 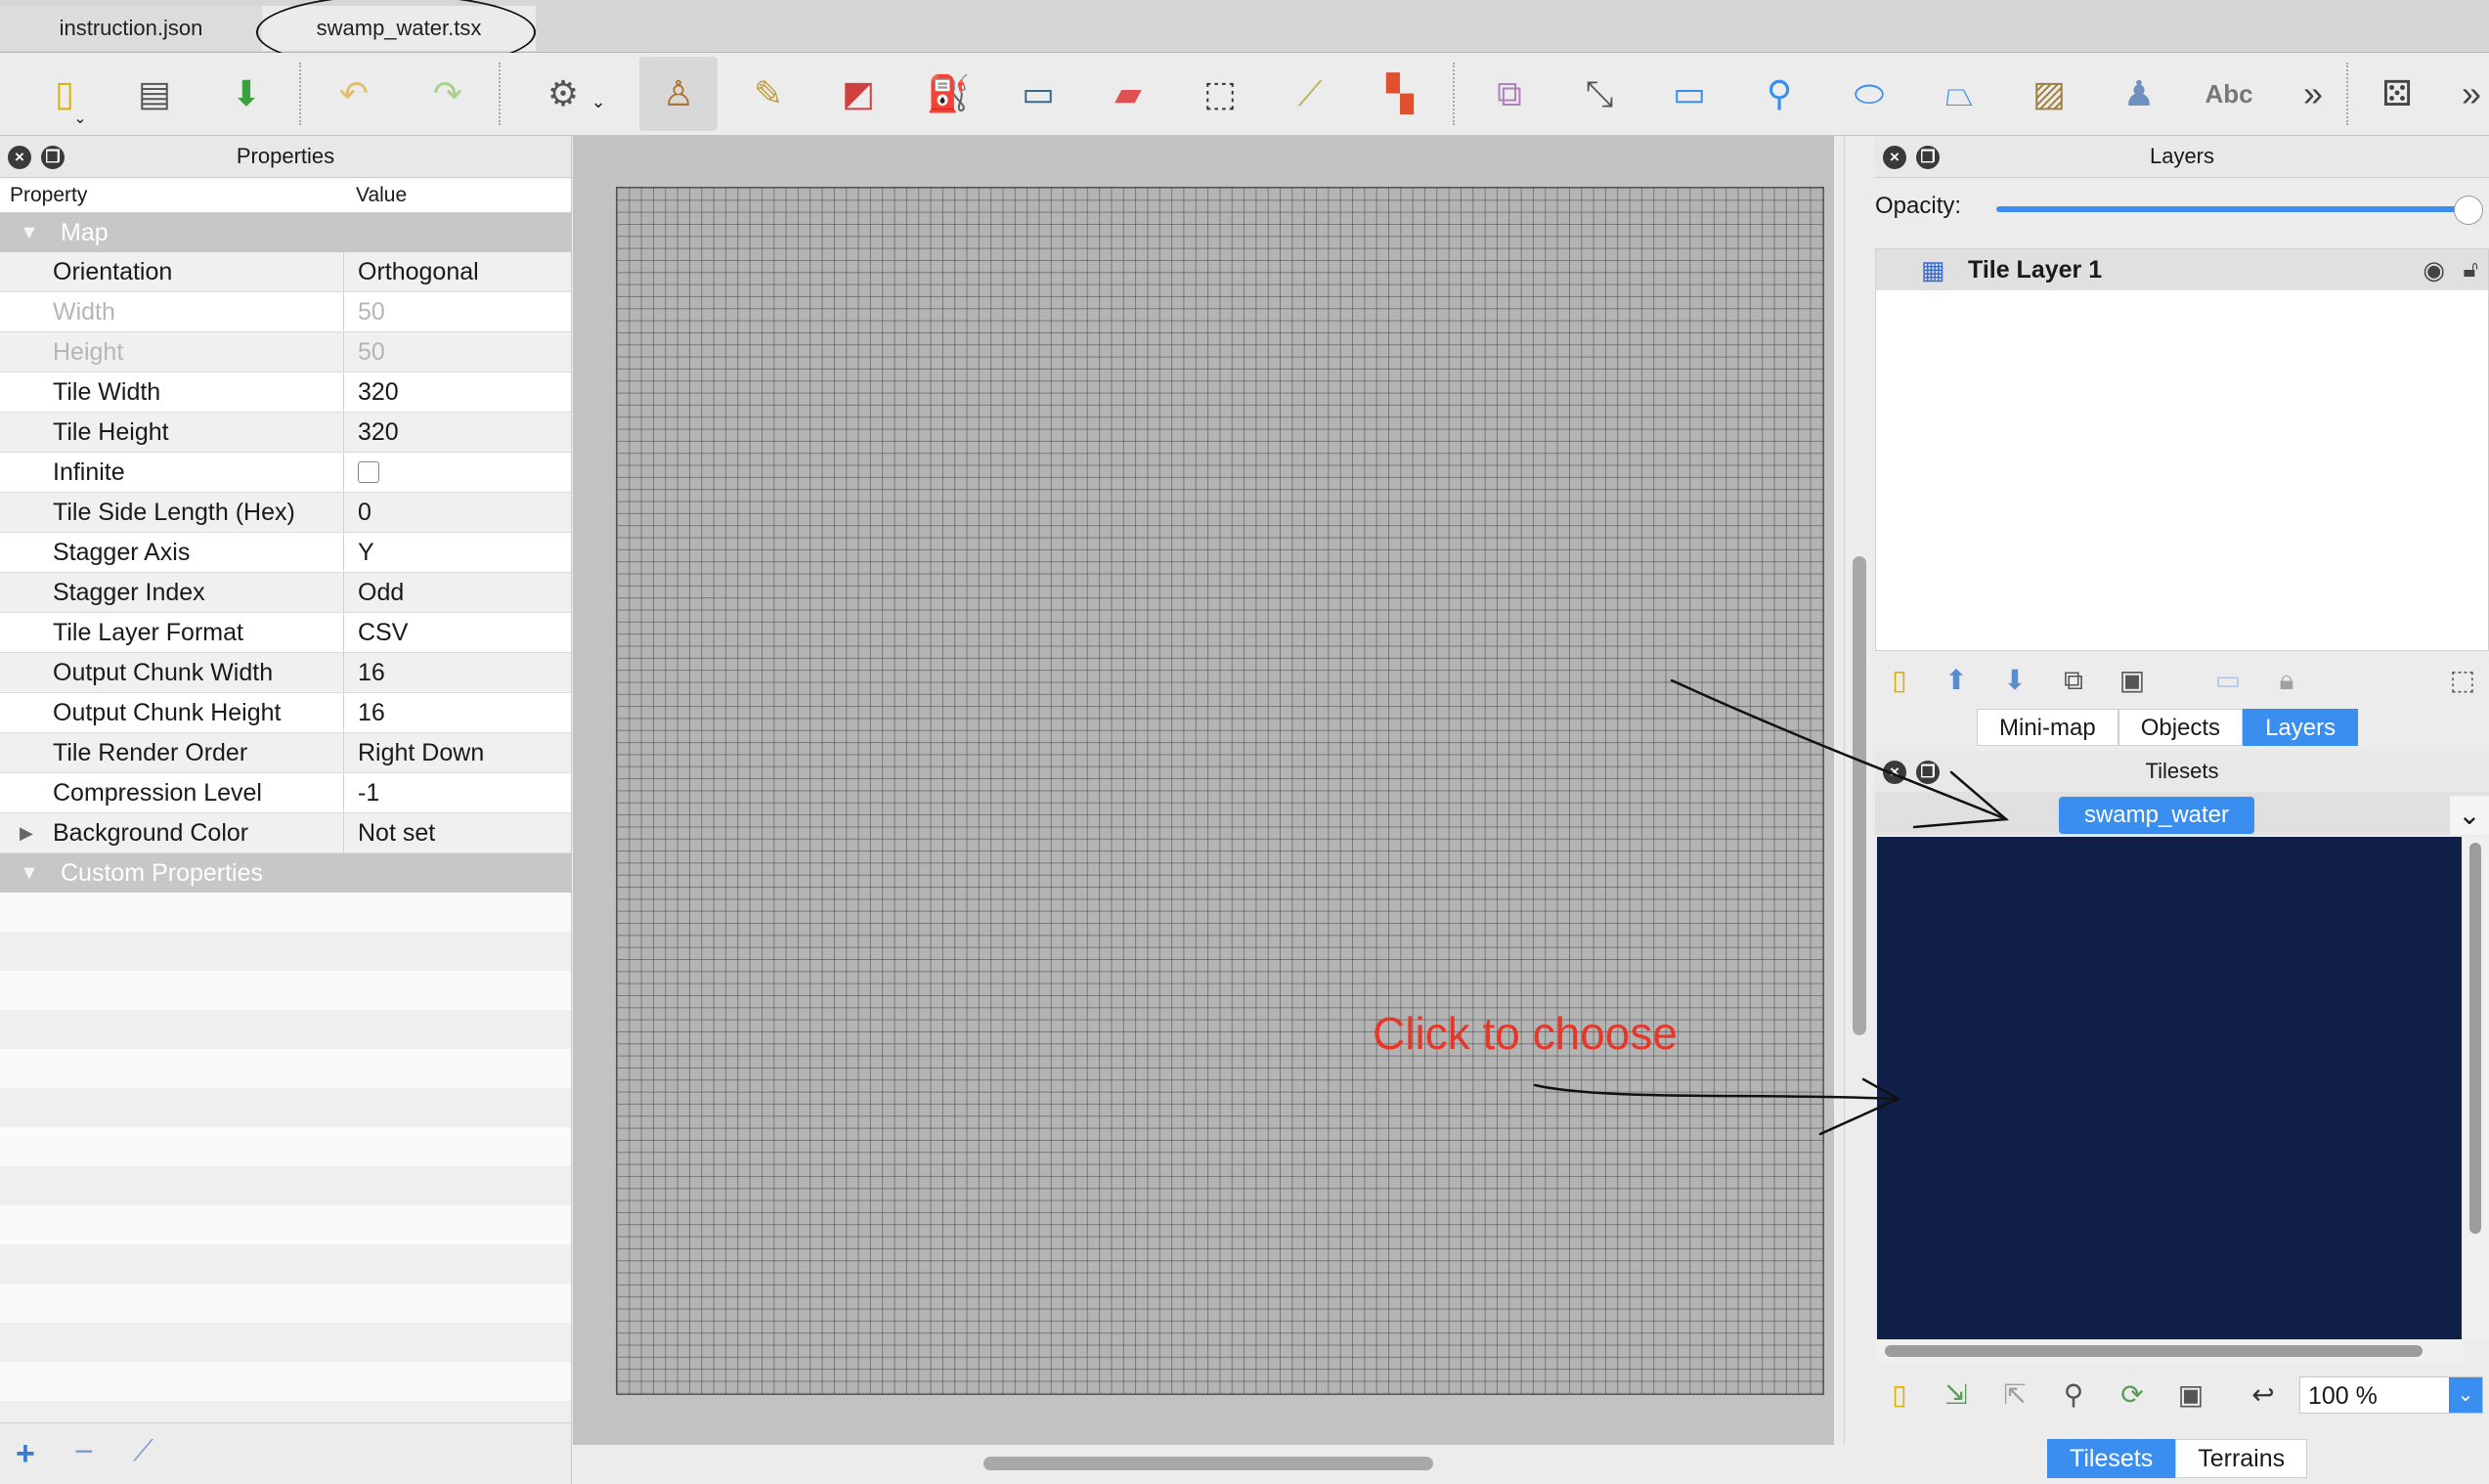 What do you see at coordinates (2132, 1395) in the screenshot?
I see `replace-tileset-icon: ⟳` at bounding box center [2132, 1395].